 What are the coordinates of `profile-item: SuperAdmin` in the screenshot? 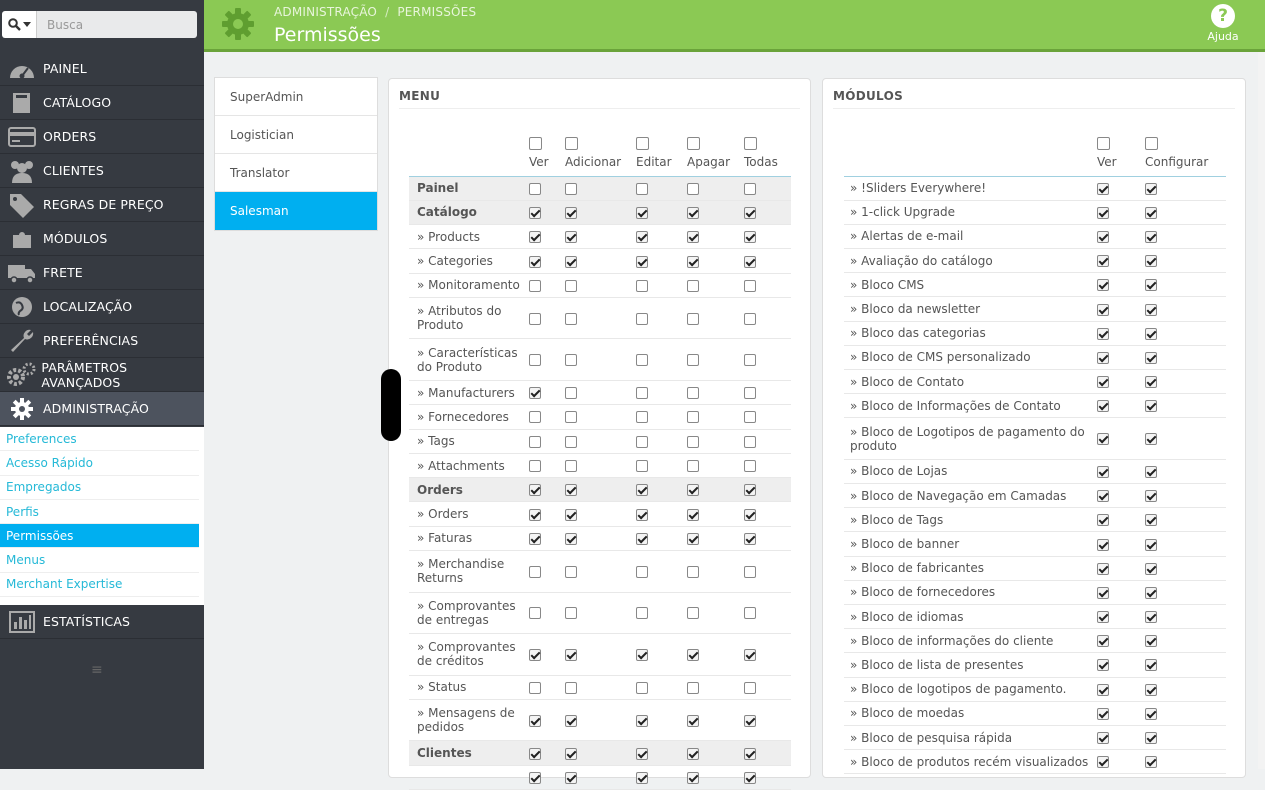 It's located at (296, 97).